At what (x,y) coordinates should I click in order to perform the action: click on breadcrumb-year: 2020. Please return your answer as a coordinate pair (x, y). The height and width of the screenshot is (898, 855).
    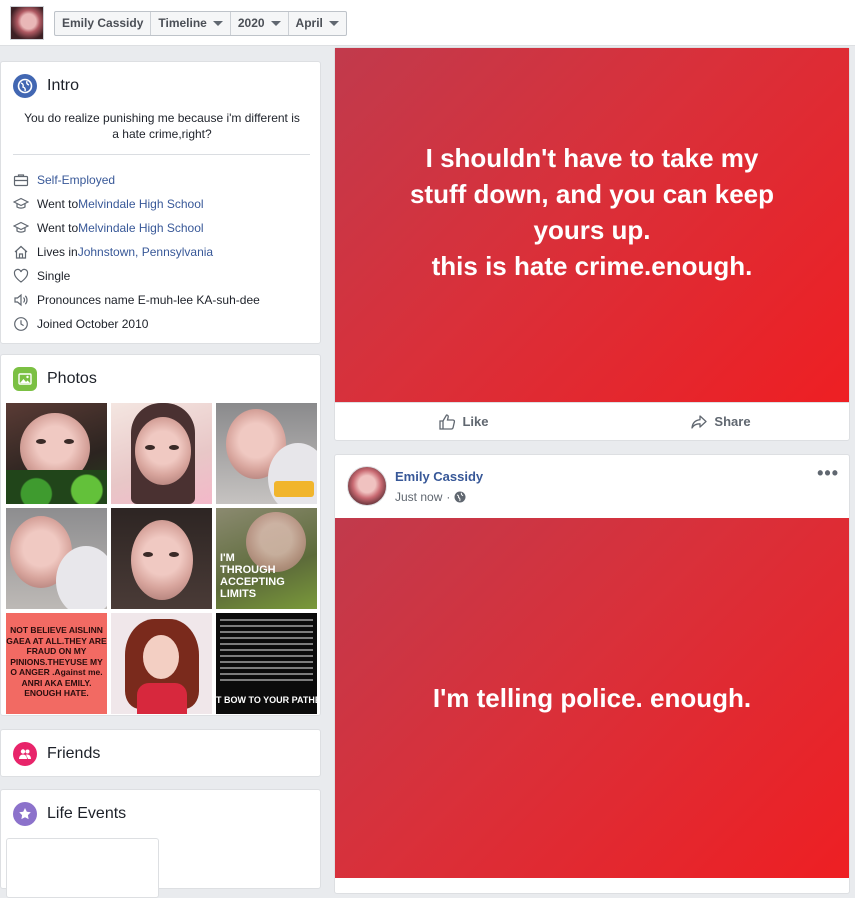
    Looking at the image, I should click on (260, 23).